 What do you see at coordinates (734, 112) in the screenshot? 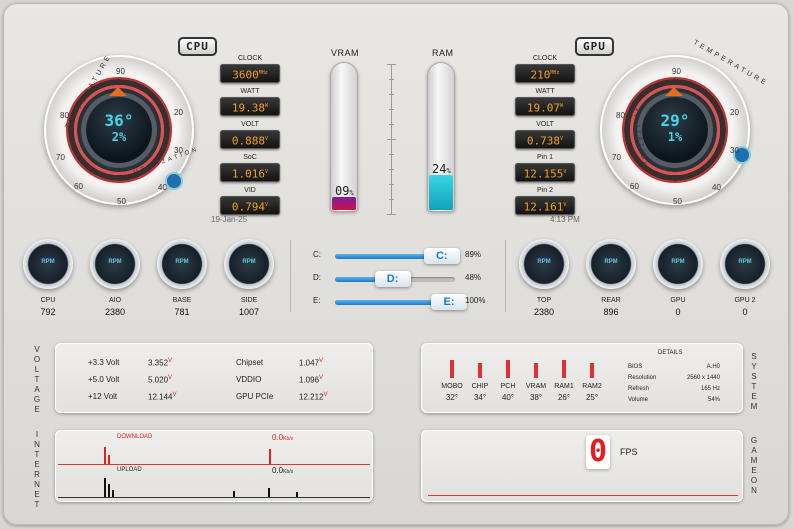
I see `gpu-tick-20: 20` at bounding box center [734, 112].